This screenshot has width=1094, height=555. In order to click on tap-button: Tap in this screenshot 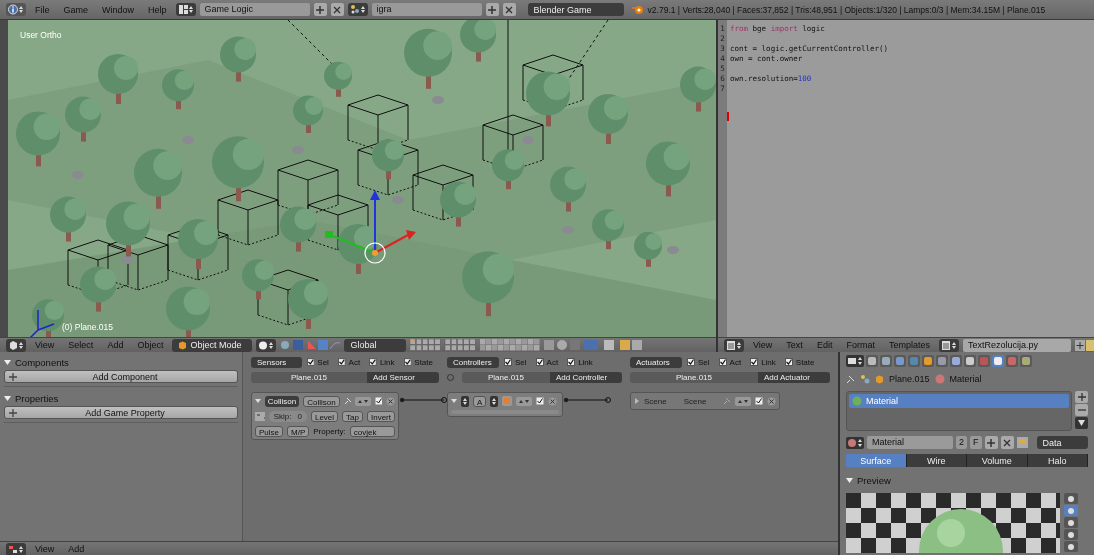, I will do `click(352, 416)`.